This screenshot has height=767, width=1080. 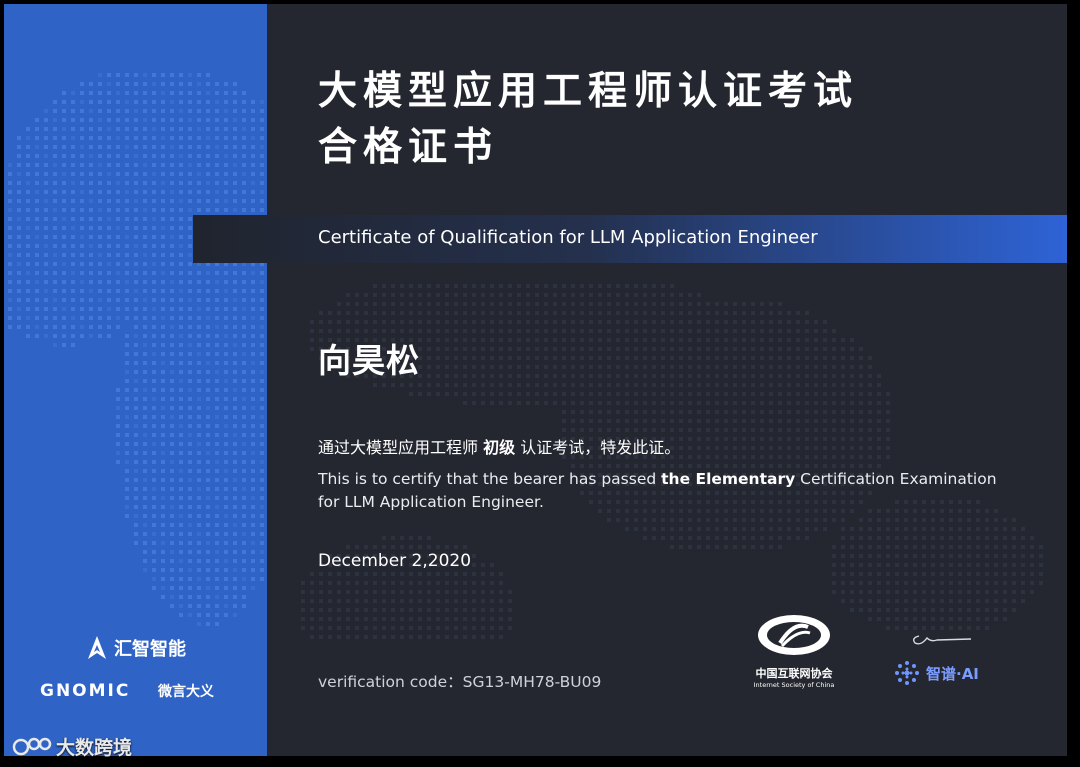 I want to click on weiyan-logo: 微言大义, so click(x=186, y=692).